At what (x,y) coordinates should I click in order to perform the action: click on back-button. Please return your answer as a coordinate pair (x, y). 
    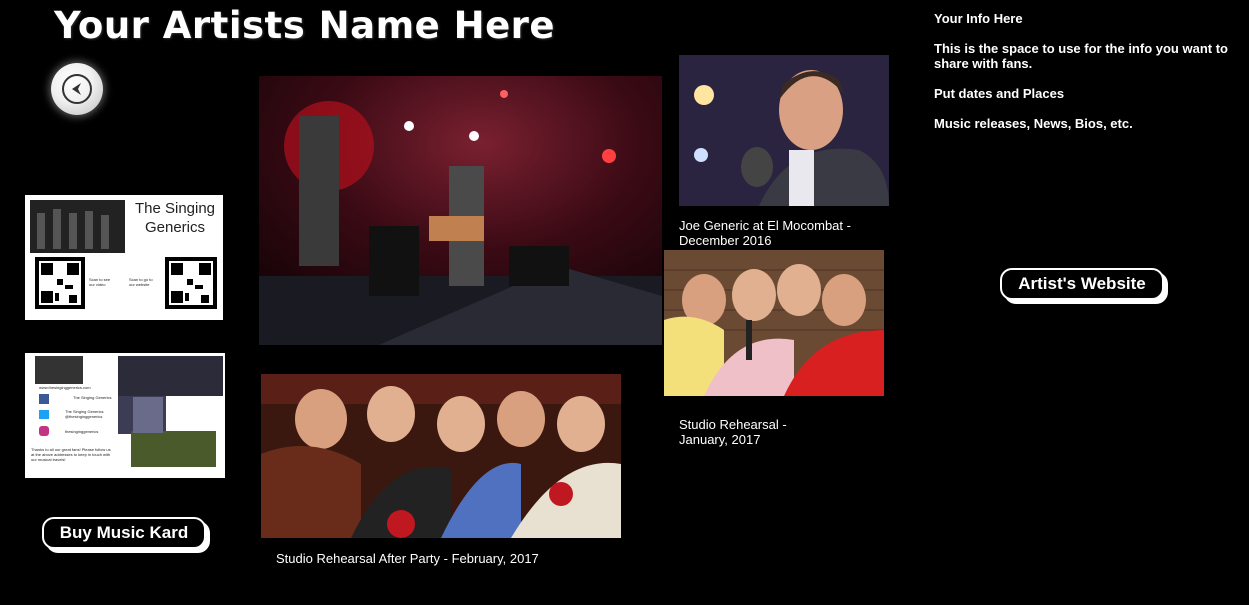
    Looking at the image, I should click on (77, 89).